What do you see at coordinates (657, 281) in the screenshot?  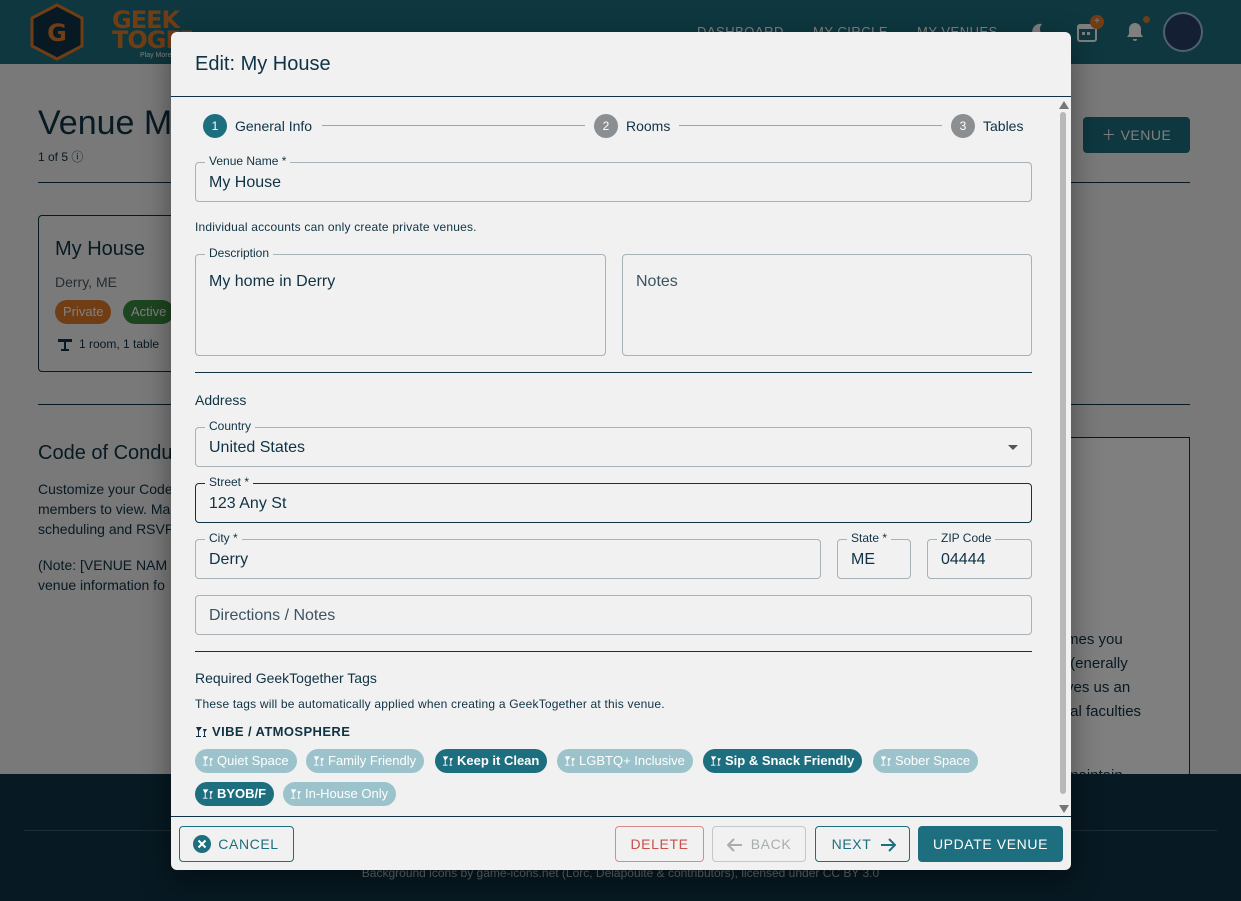 I see `notes-placeholder: Notes` at bounding box center [657, 281].